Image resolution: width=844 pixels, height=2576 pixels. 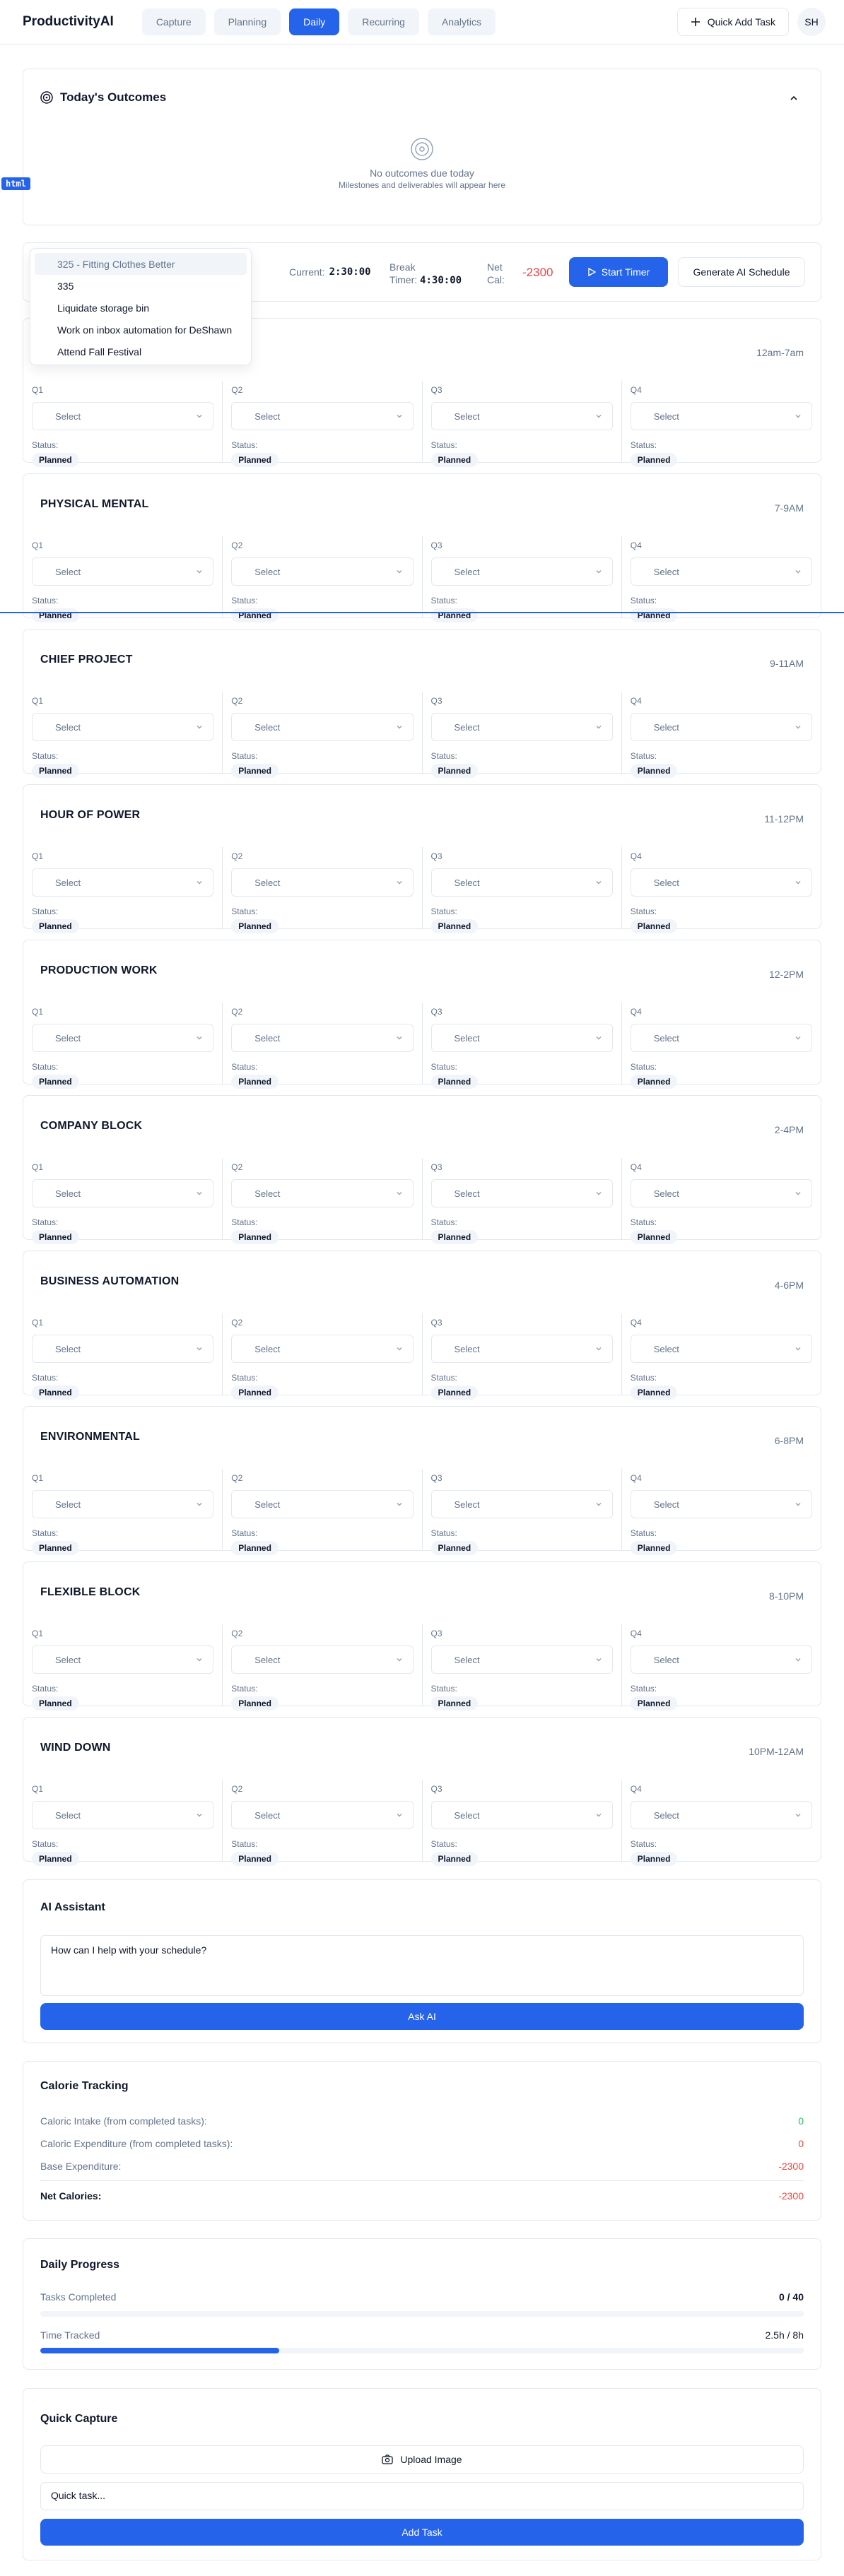 What do you see at coordinates (159, 2350) in the screenshot?
I see `time-progress-fill` at bounding box center [159, 2350].